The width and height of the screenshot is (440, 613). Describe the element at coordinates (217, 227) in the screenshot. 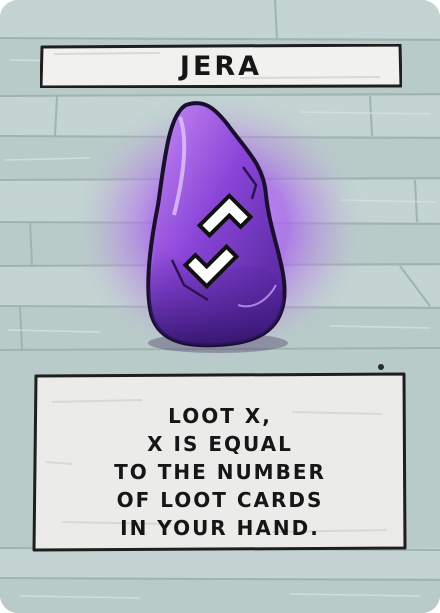

I see `rune-stone-art` at that location.